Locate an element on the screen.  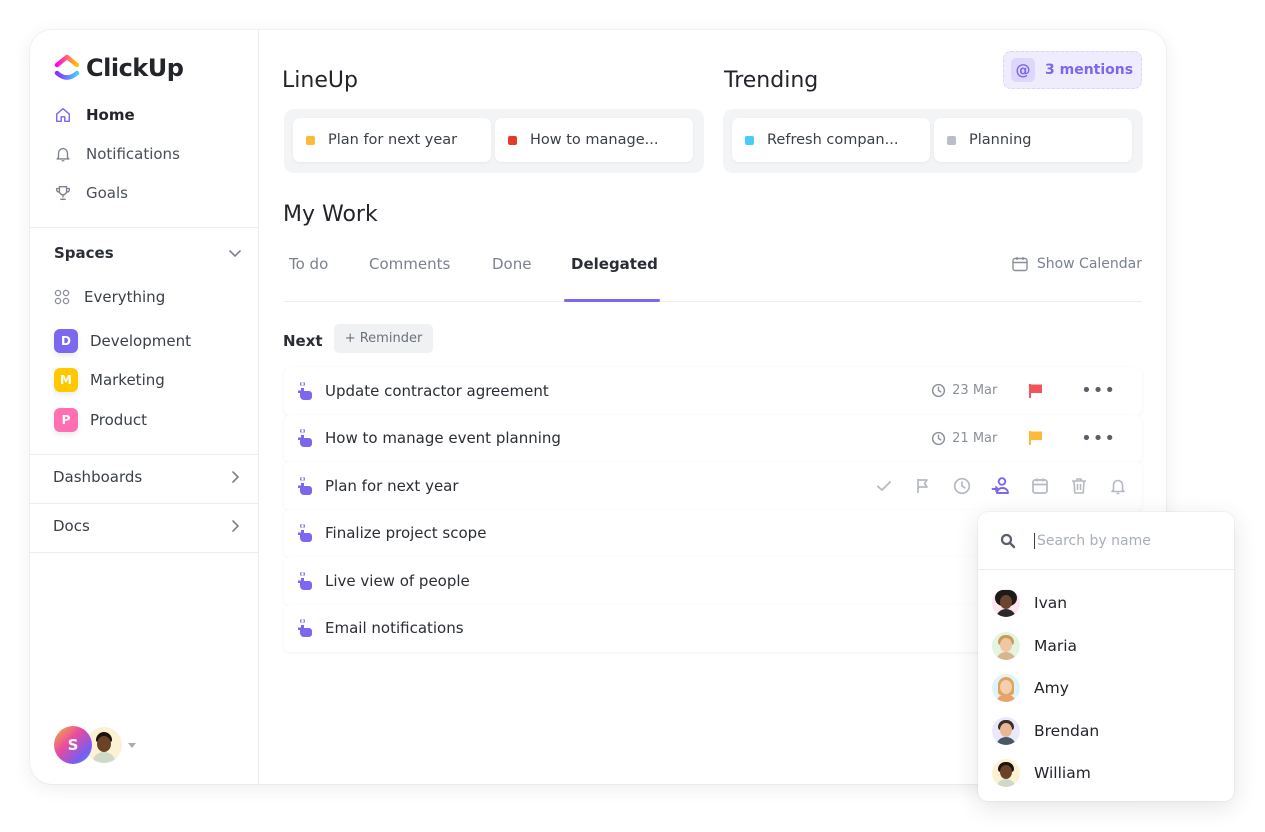
search-icon is located at coordinates (1008, 540).